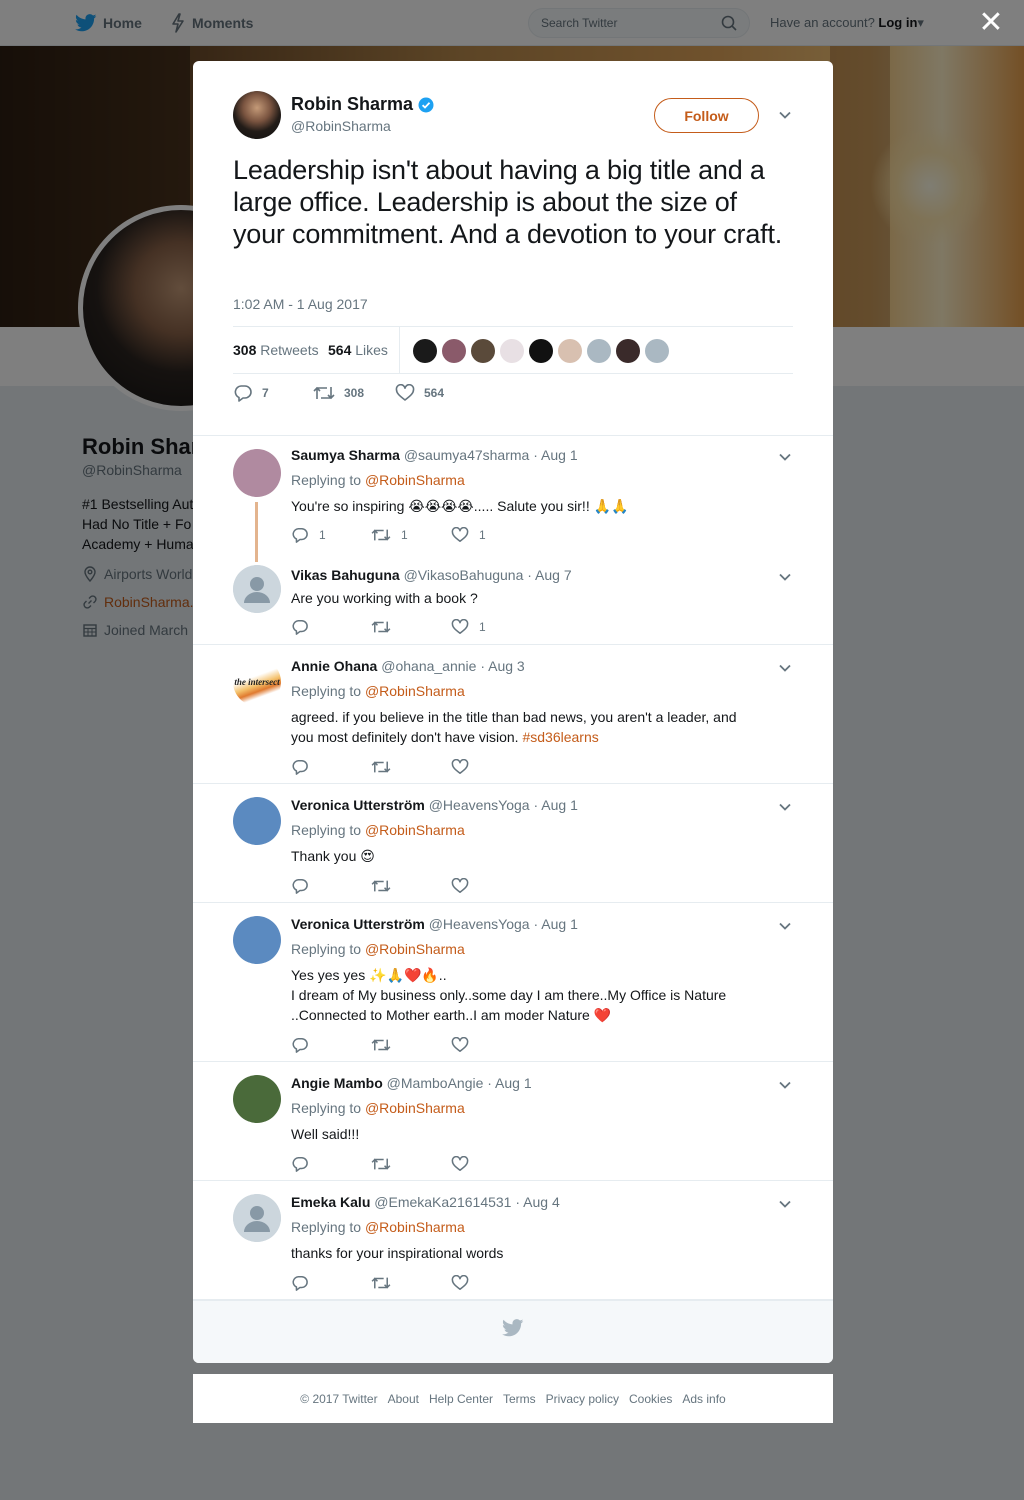 Image resolution: width=1024 pixels, height=1500 pixels. What do you see at coordinates (435, 1083) in the screenshot?
I see `reply-author-handle: @MamboAngie` at bounding box center [435, 1083].